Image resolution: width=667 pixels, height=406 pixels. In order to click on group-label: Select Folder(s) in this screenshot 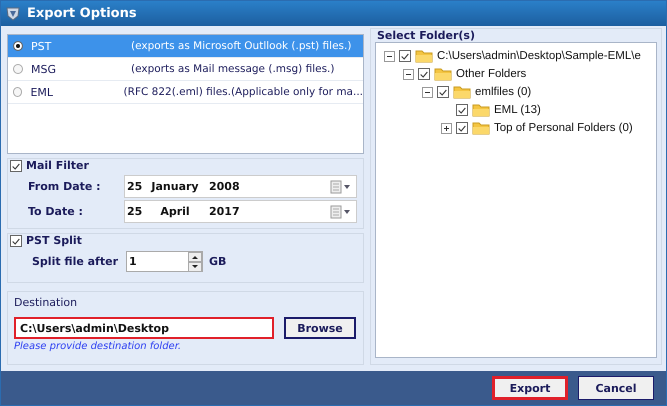, I will do `click(426, 35)`.